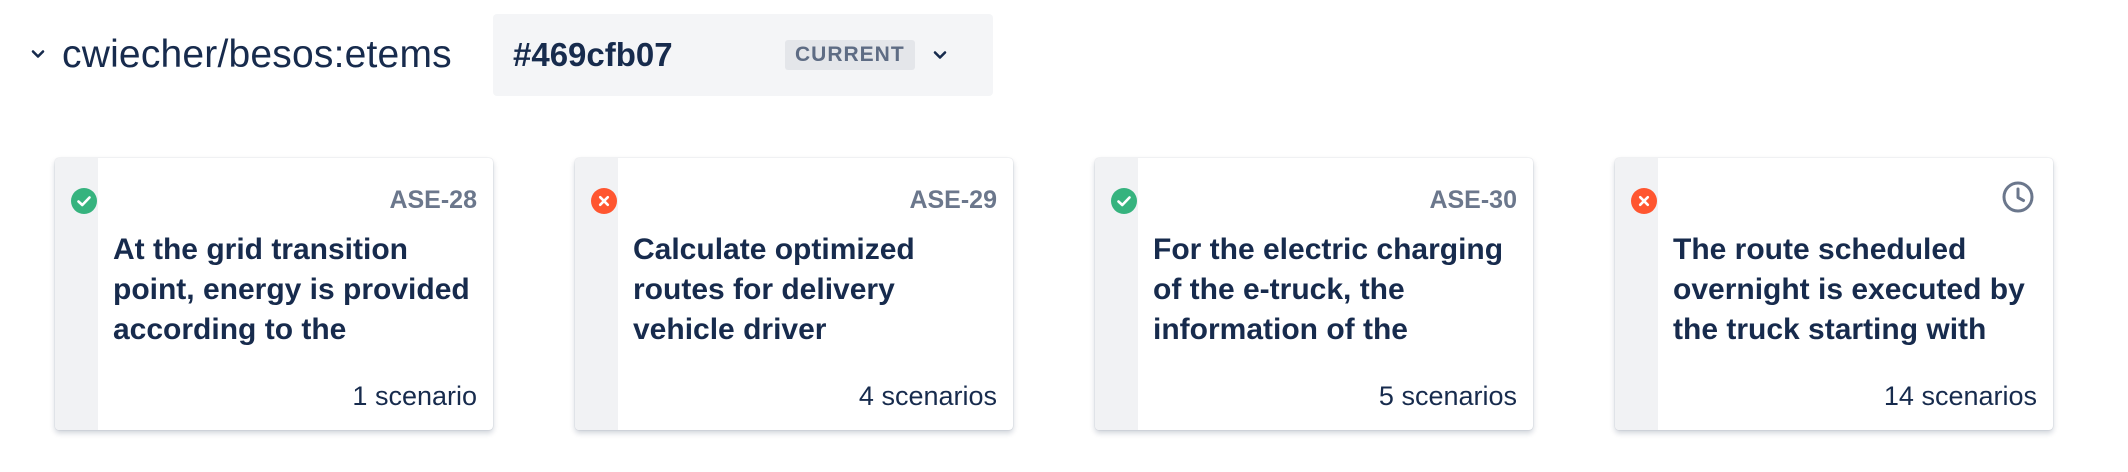  I want to click on card-key: ASE-29, so click(953, 200).